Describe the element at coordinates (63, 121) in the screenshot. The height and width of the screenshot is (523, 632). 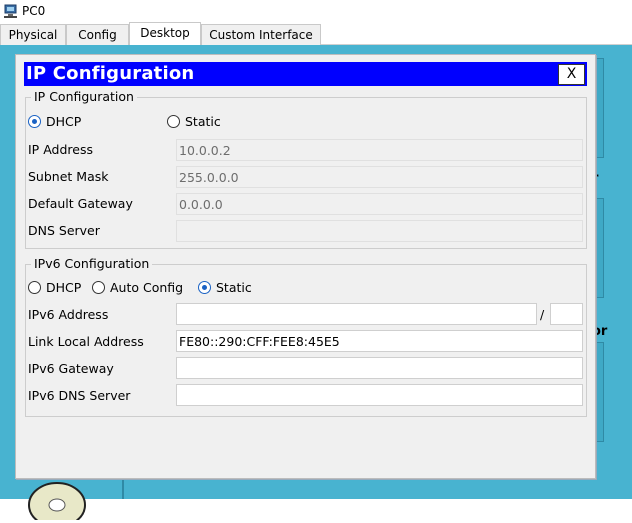
I see `ipv4-dhcp-label: DHCP` at that location.